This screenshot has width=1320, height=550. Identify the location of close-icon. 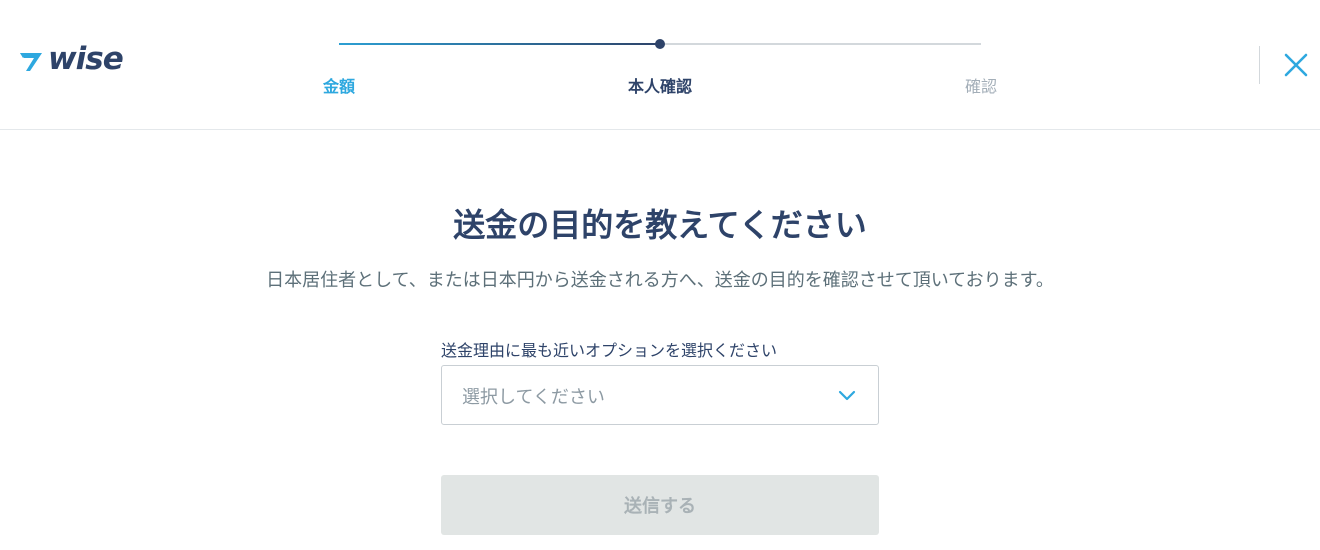
(1296, 65).